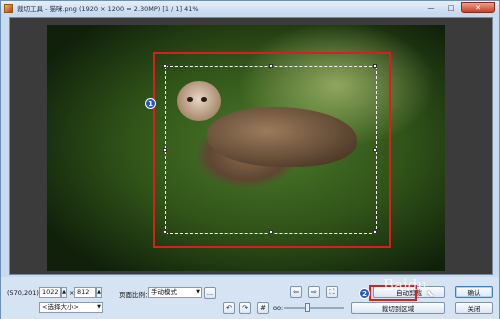 The width and height of the screenshot is (500, 319). I want to click on ratio-label: 页面比例：, so click(135, 295).